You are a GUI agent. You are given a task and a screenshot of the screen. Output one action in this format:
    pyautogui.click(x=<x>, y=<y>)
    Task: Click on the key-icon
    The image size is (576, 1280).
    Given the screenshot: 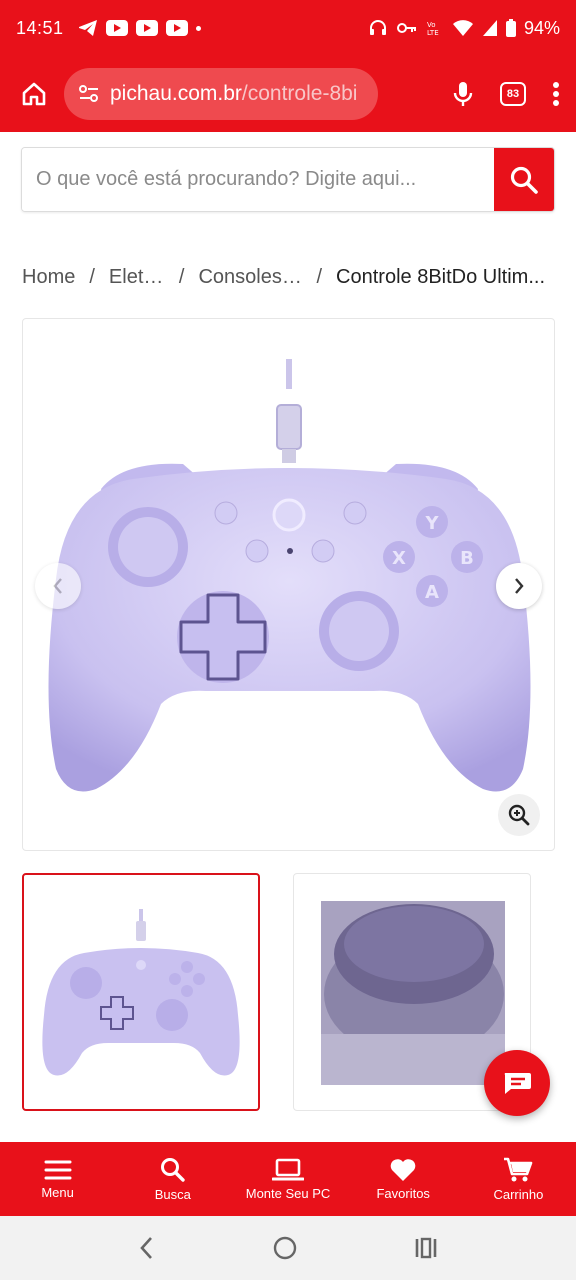 What is the action you would take?
    pyautogui.click(x=406, y=28)
    